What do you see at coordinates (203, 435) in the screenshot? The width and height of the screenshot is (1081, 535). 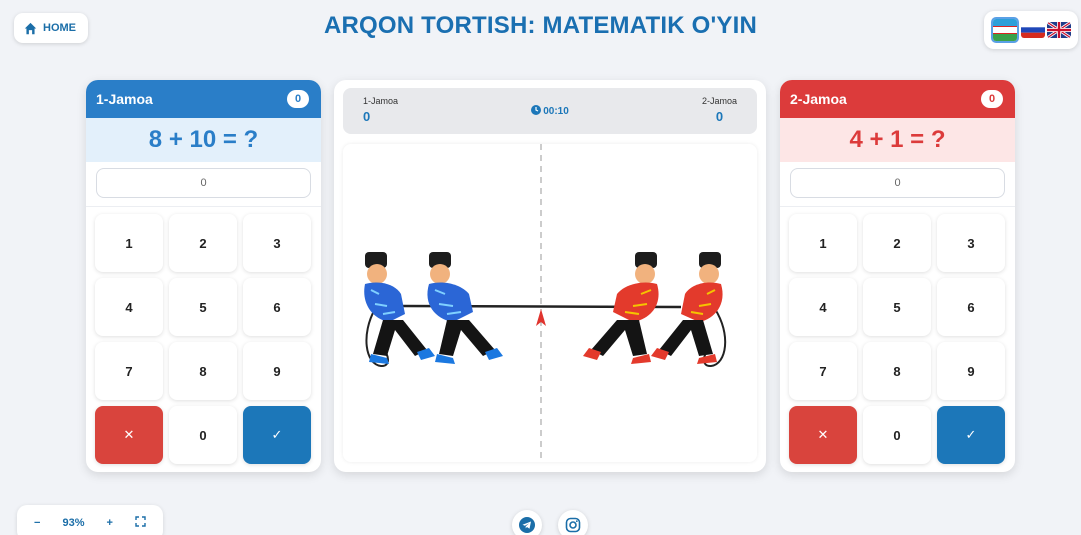 I see `team1-key-0: 0` at bounding box center [203, 435].